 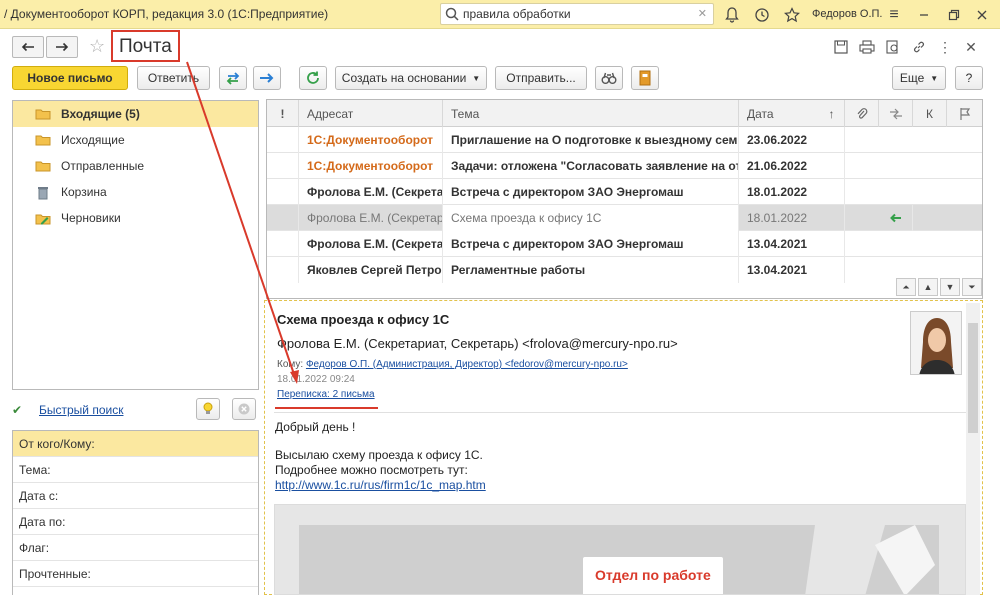 I want to click on column-flag, so click(x=964, y=113).